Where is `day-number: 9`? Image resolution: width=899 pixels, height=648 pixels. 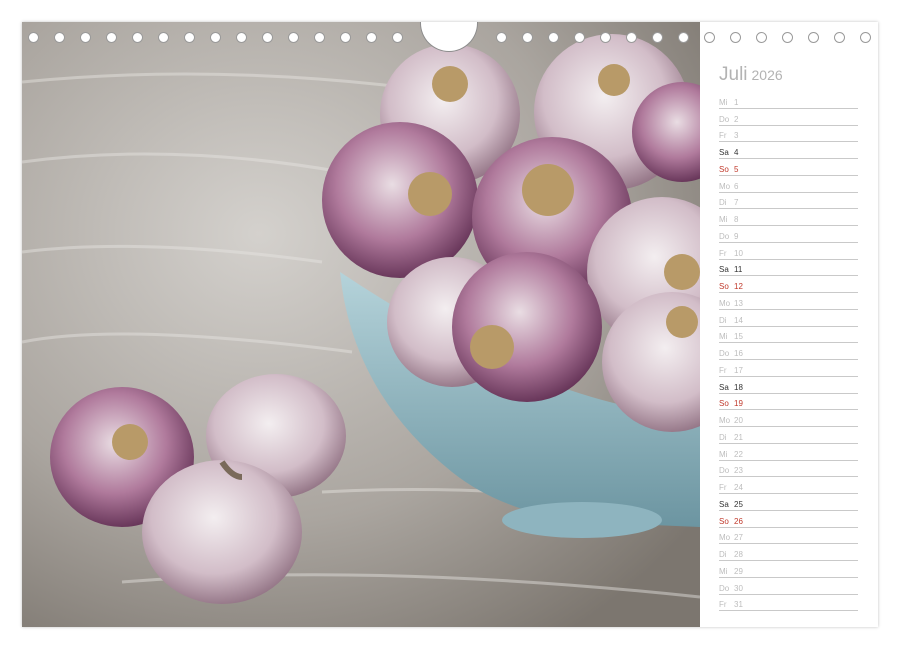
day-number: 9 is located at coordinates (736, 236).